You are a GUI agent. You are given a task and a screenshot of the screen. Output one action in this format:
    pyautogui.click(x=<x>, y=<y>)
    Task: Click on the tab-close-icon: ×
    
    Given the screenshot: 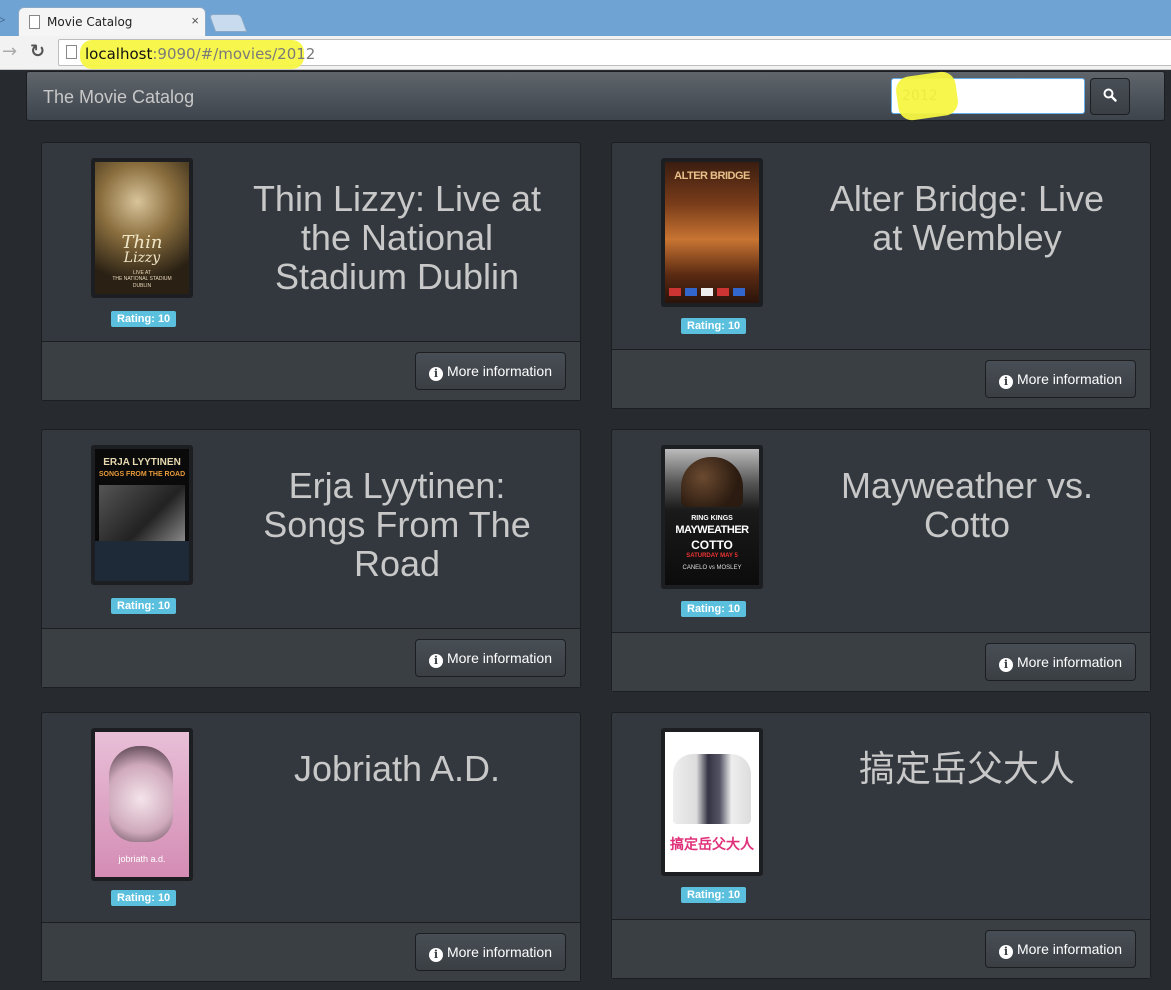 What is the action you would take?
    pyautogui.click(x=195, y=20)
    